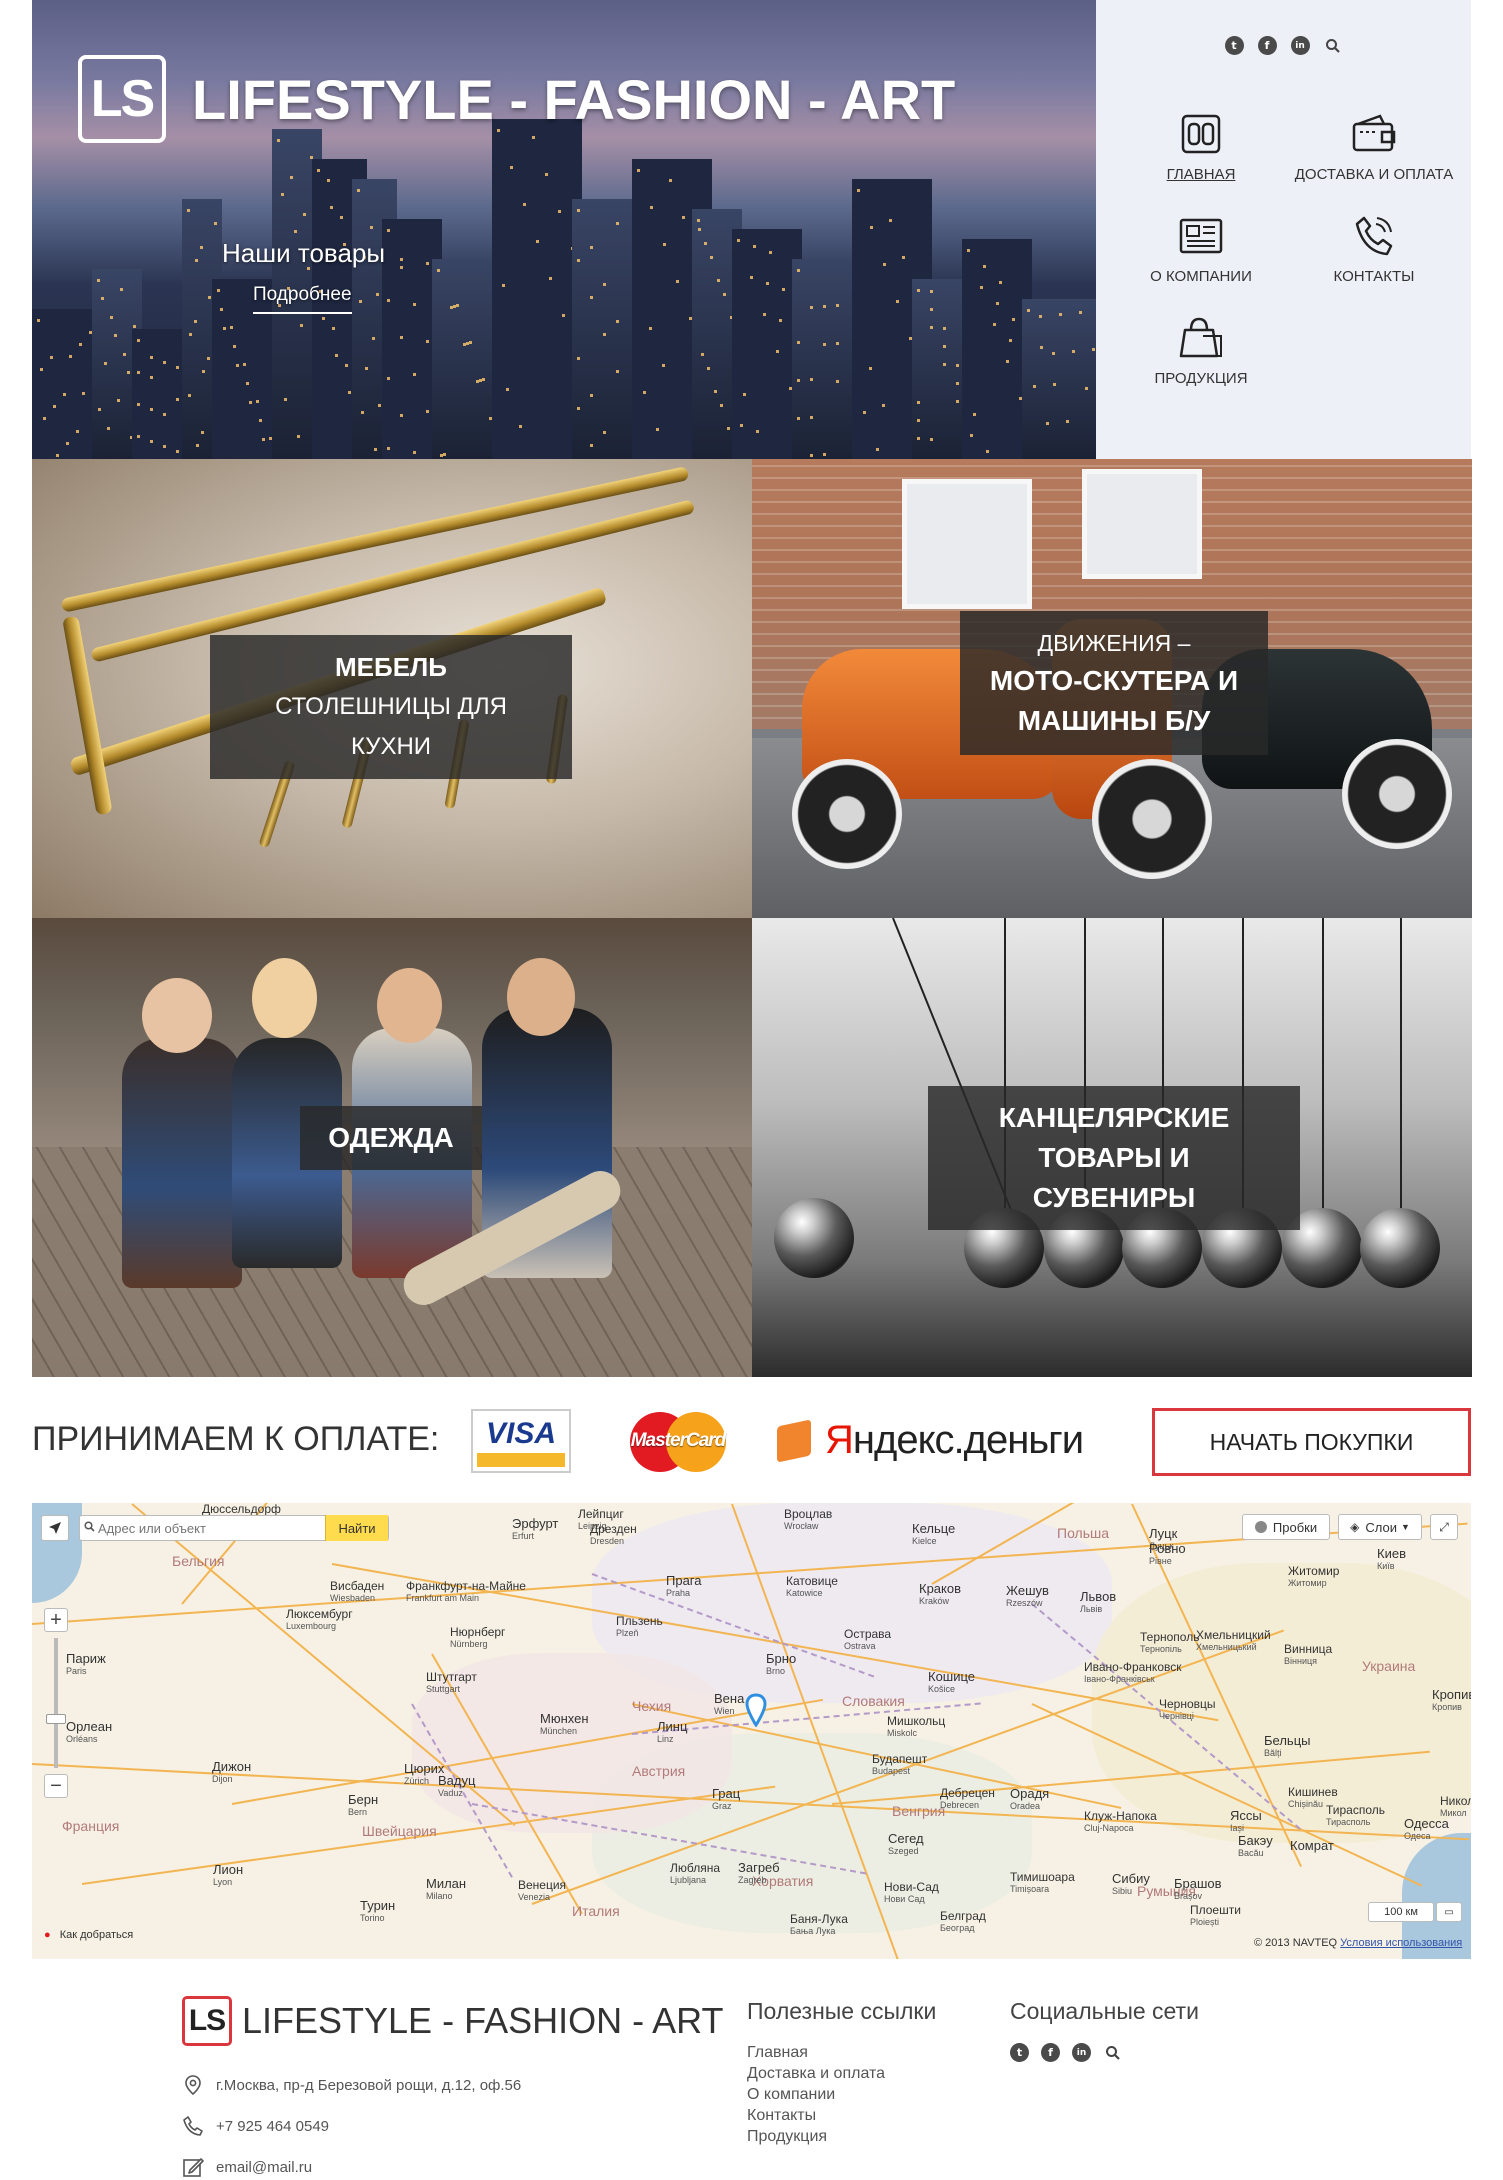  I want to click on map-city-name: Турин, so click(378, 1905).